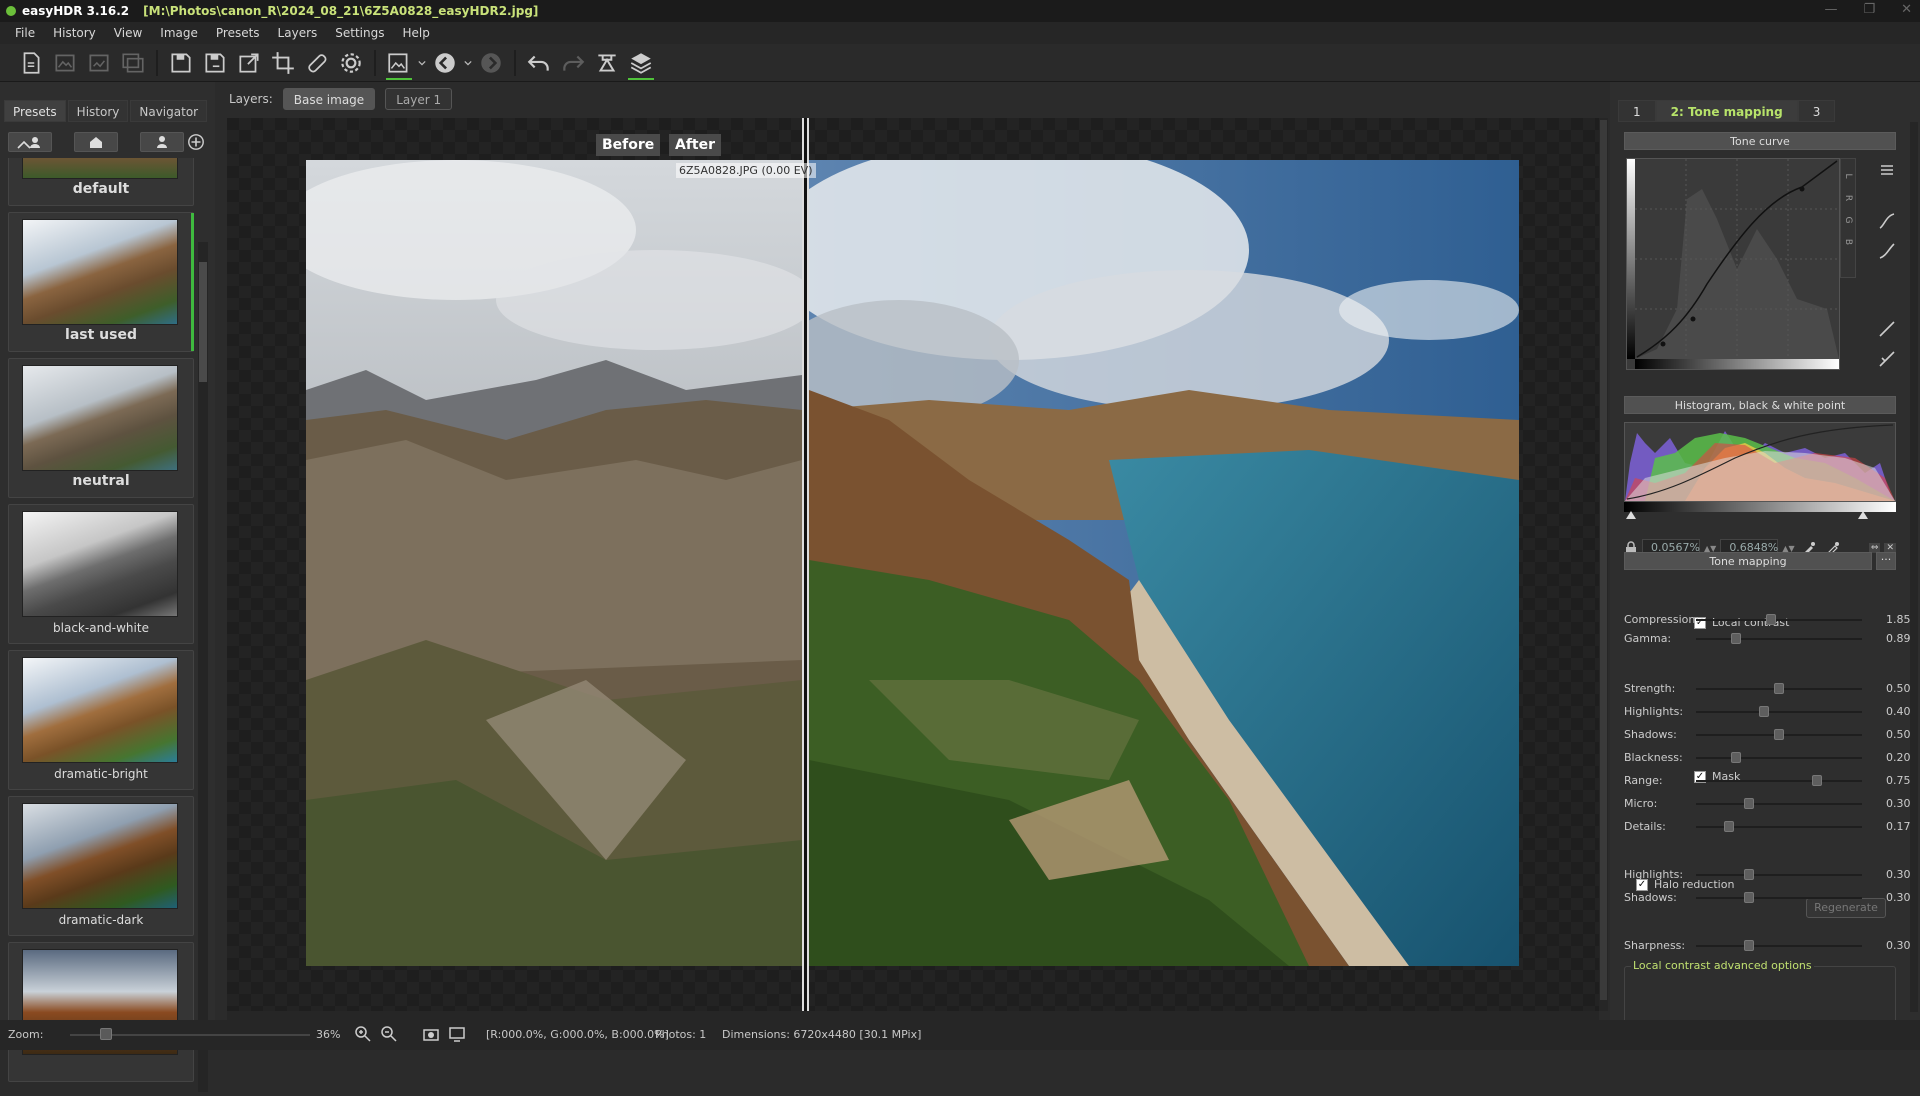 The image size is (1920, 1096). Describe the element at coordinates (1887, 359) in the screenshot. I see `auto-curve-icon` at that location.